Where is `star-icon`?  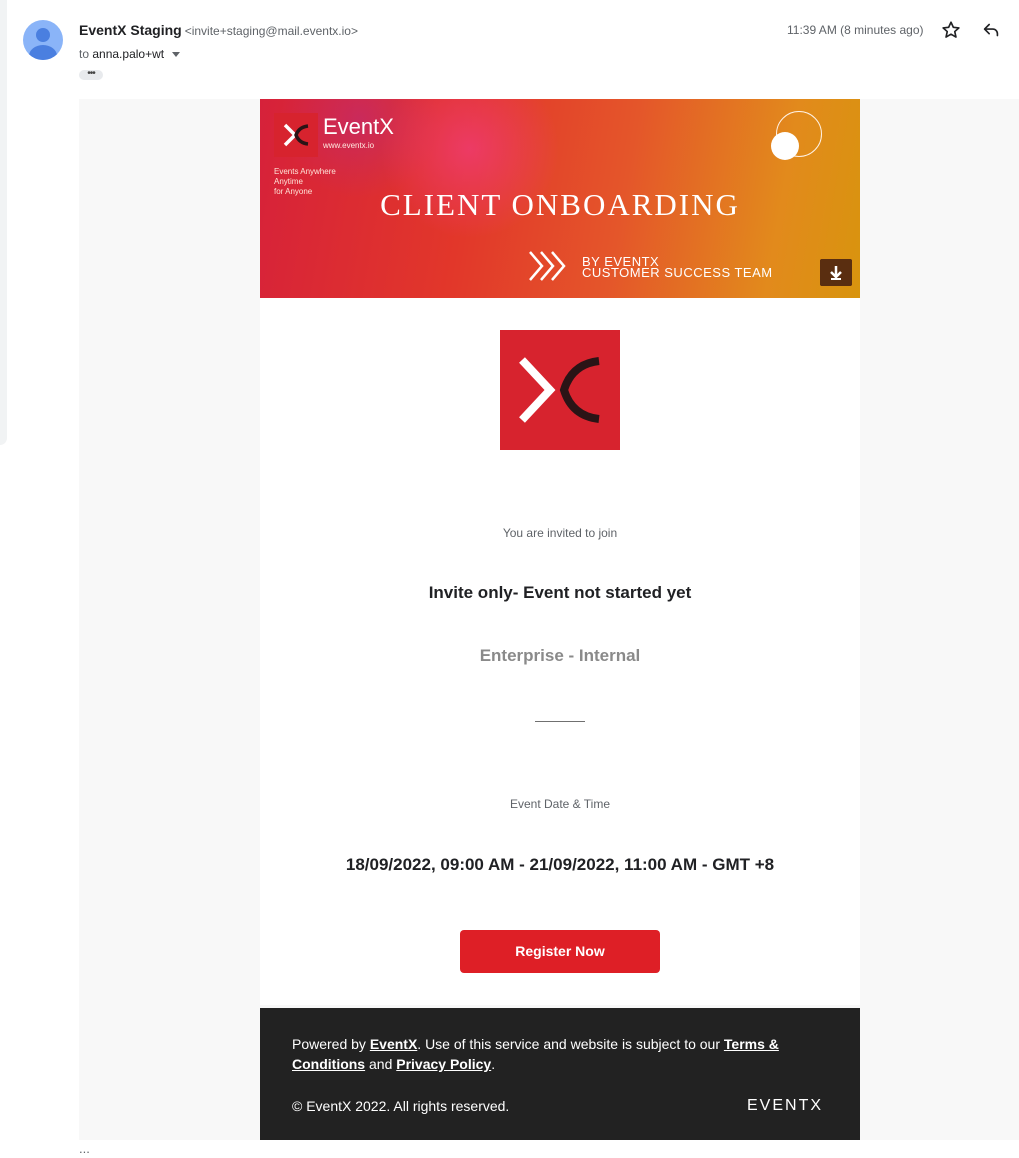
star-icon is located at coordinates (951, 30).